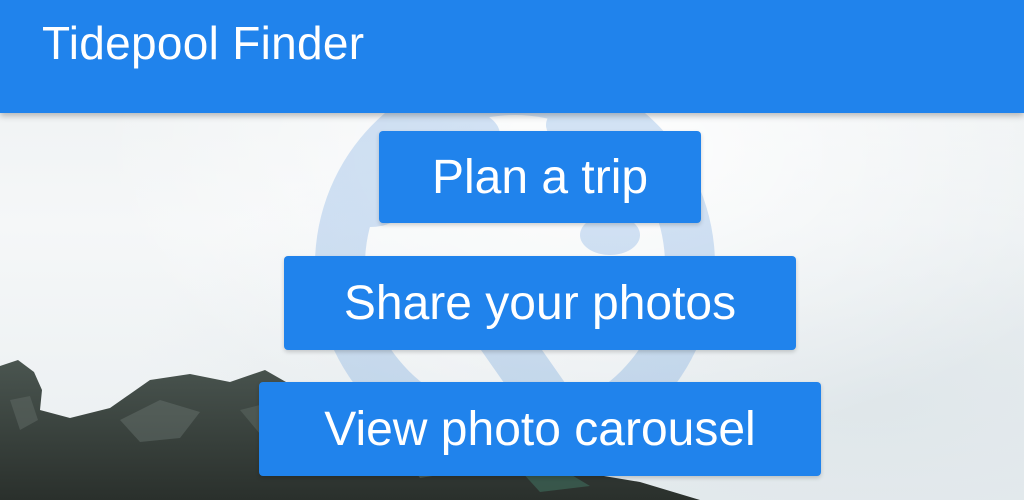 The width and height of the screenshot is (1024, 500). What do you see at coordinates (203, 43) in the screenshot?
I see `app-title: Tidepool Finder` at bounding box center [203, 43].